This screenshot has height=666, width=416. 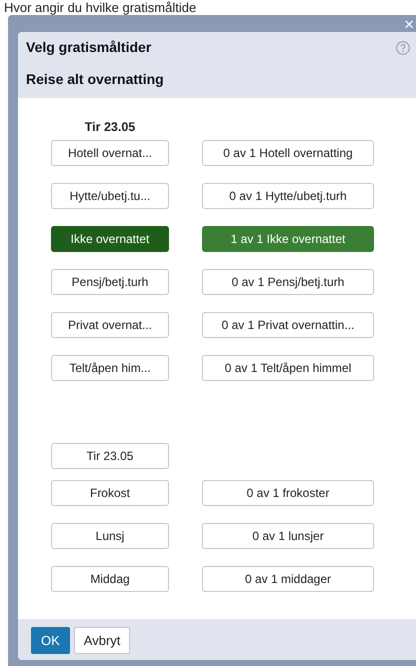 I want to click on option-button: Frokost, so click(x=110, y=493).